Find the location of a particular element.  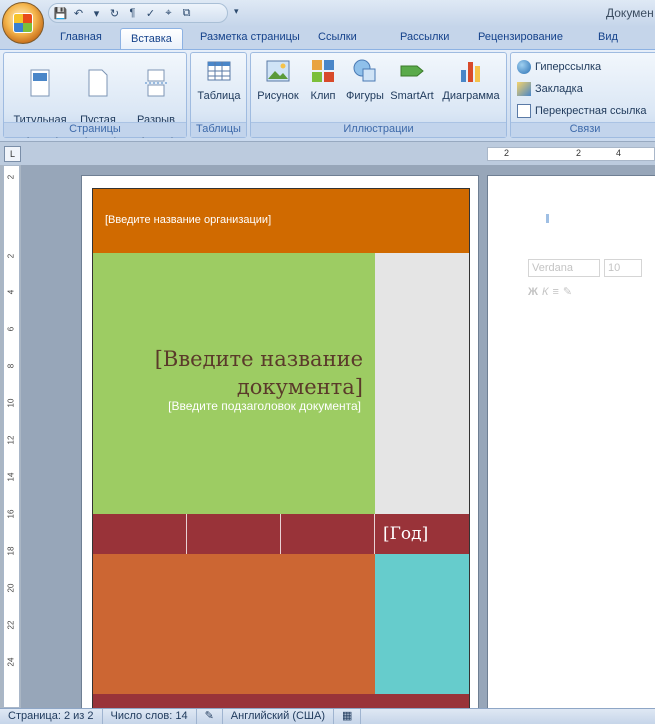

font-name-box: Verdana is located at coordinates (564, 268).